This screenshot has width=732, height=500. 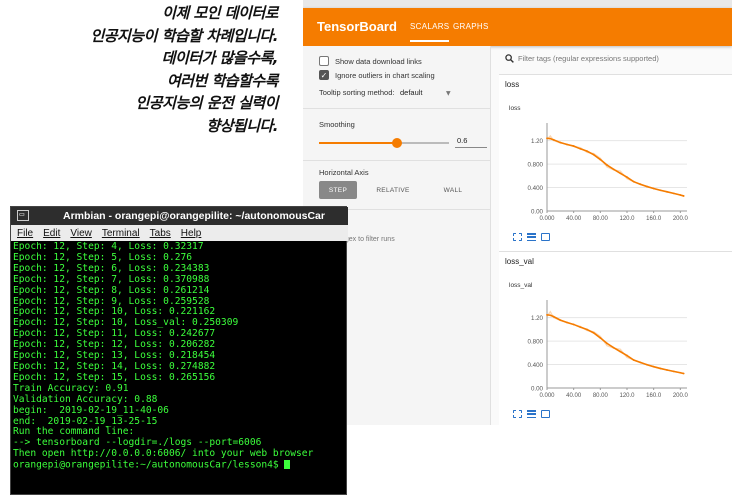 I want to click on axis-relative-button: RELATIVE, so click(x=393, y=190).